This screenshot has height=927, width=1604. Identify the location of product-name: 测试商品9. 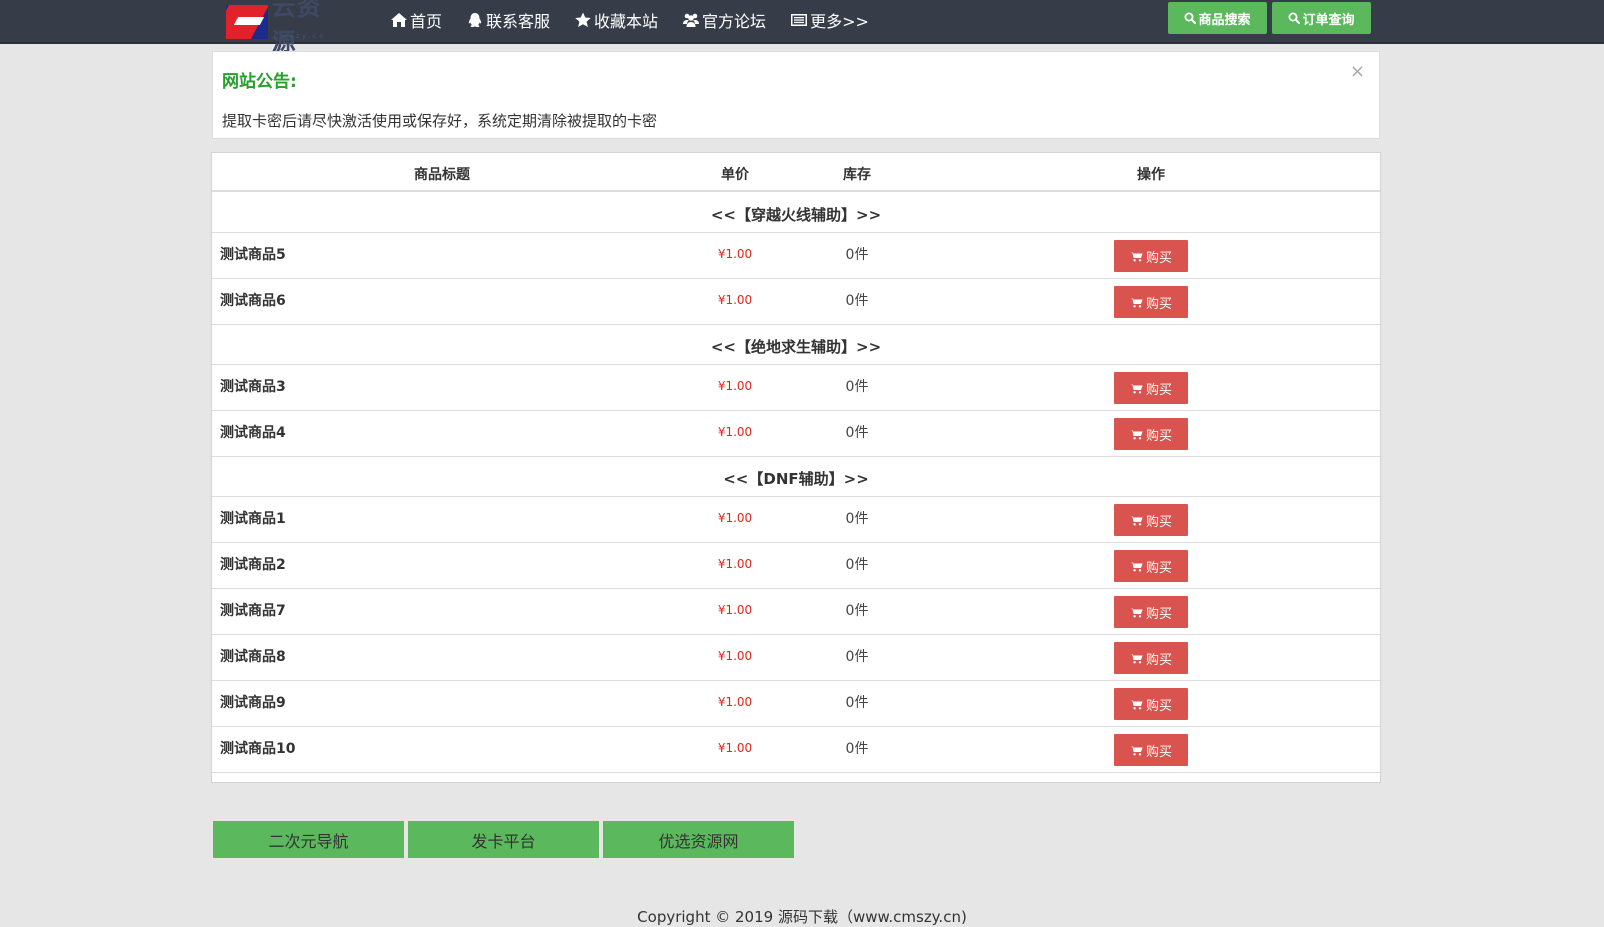
(253, 703).